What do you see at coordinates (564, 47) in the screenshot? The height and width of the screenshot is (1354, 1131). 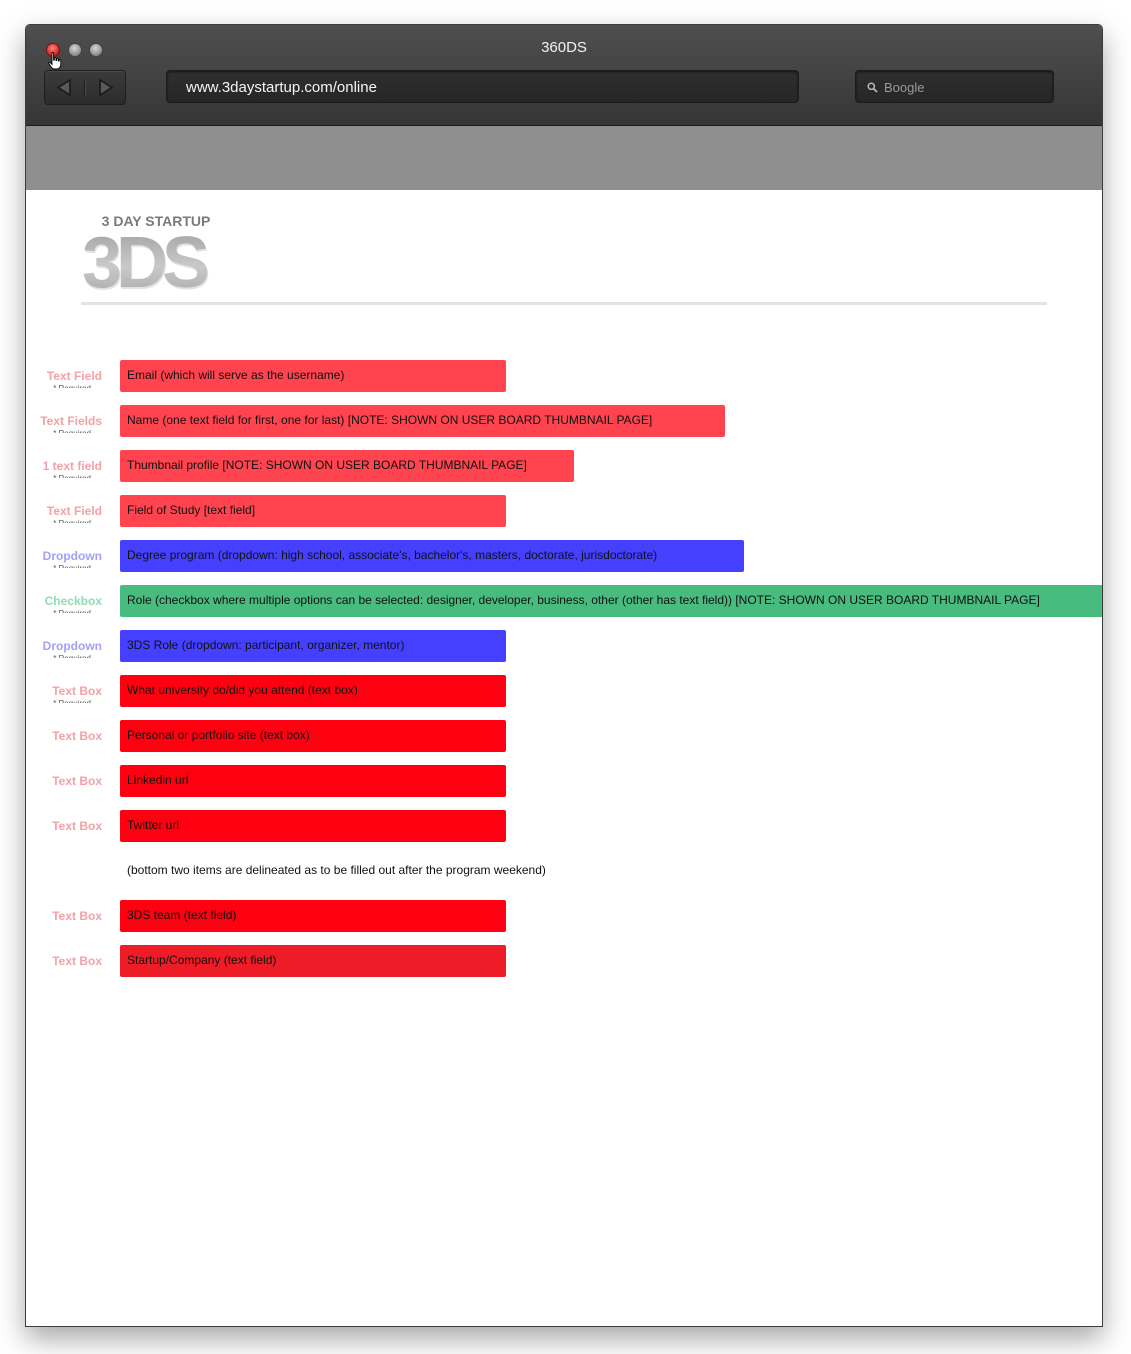 I see `window-title: 360DS` at bounding box center [564, 47].